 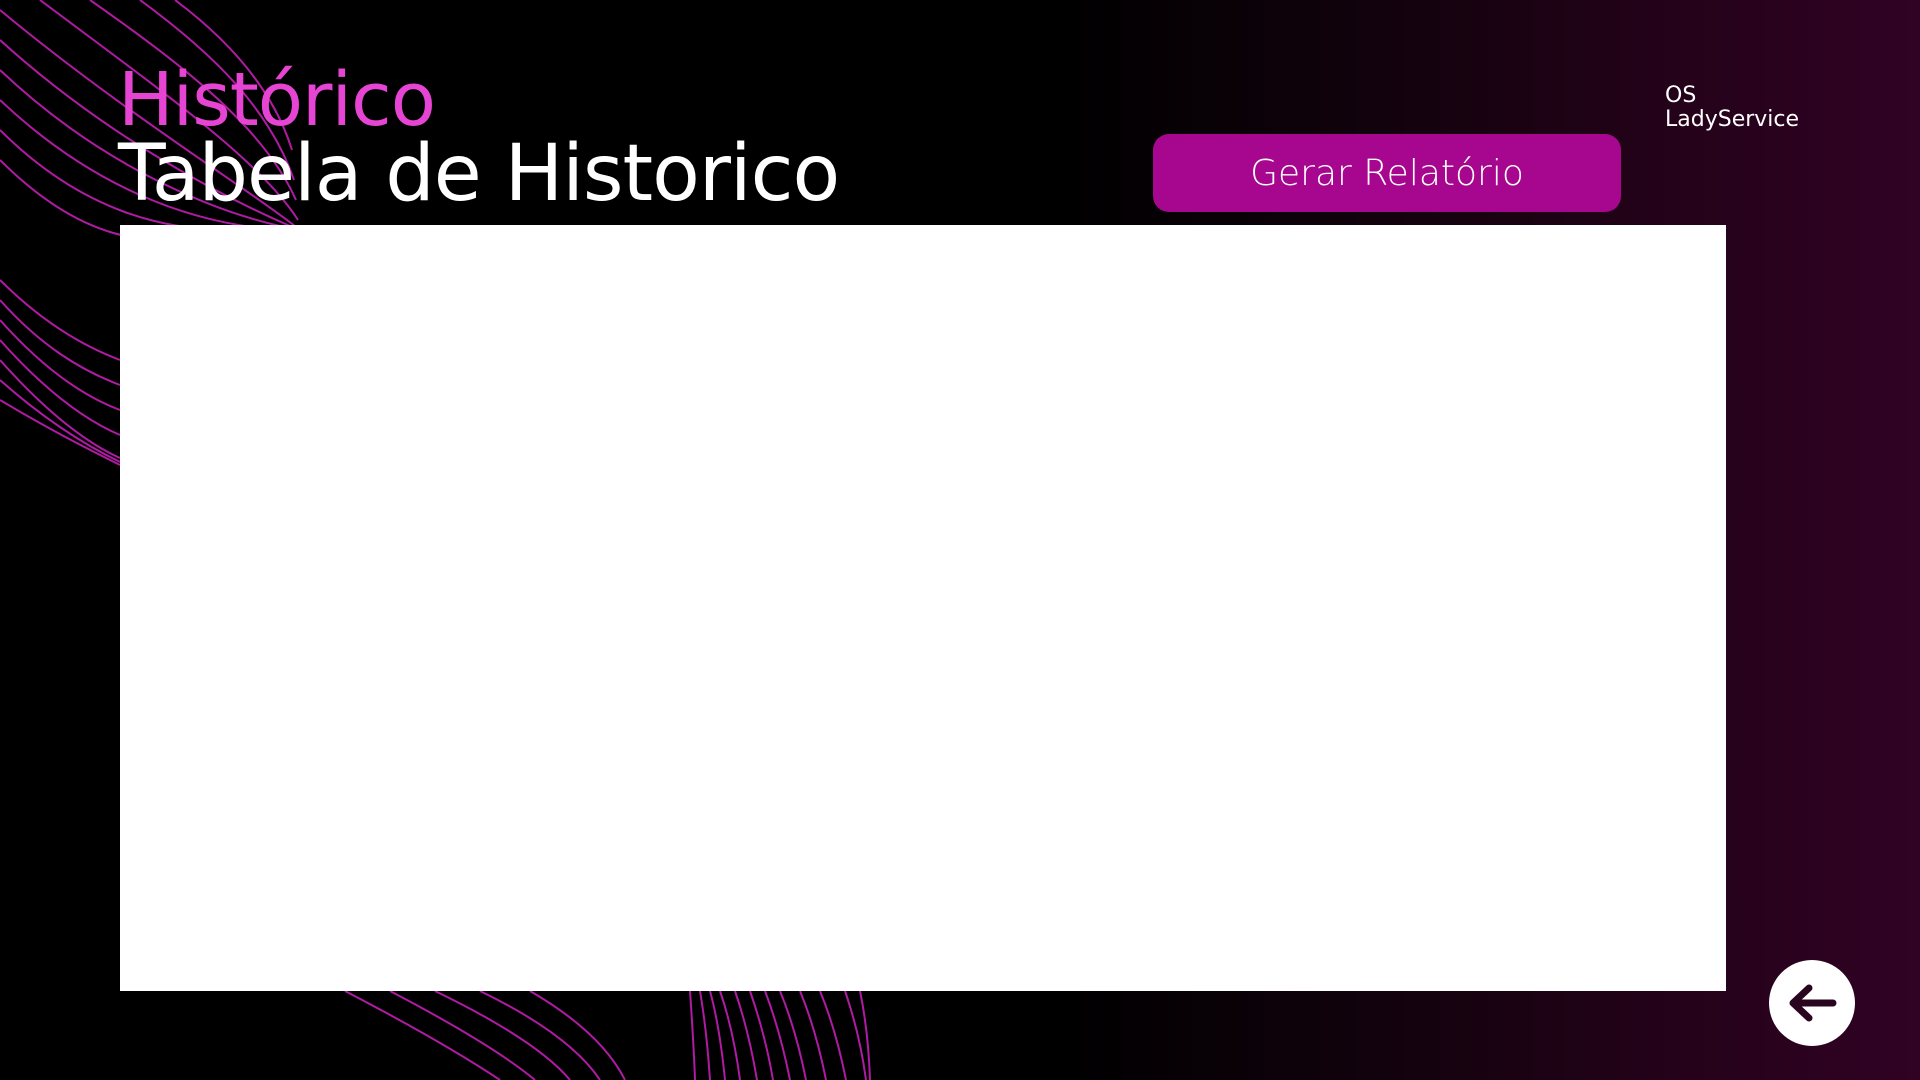 I want to click on arrow-left-icon, so click(x=1813, y=1003).